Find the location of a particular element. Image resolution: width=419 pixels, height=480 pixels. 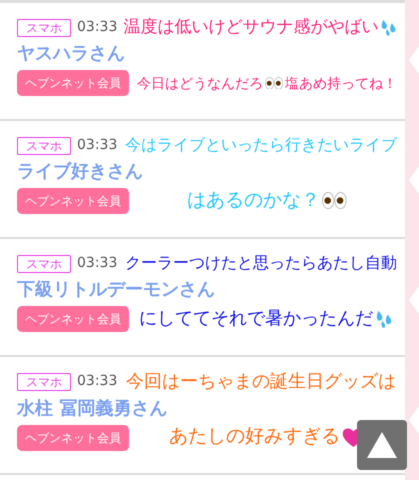

comment-text: クーラーつけたと思ったらあたし自動 is located at coordinates (261, 264).